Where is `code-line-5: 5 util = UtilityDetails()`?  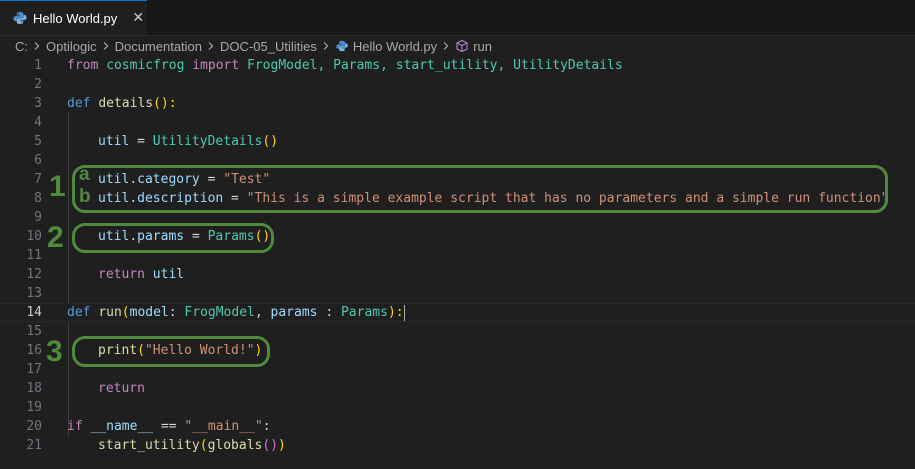
code-line-5: 5 util = UtilityDetails() is located at coordinates (457, 141).